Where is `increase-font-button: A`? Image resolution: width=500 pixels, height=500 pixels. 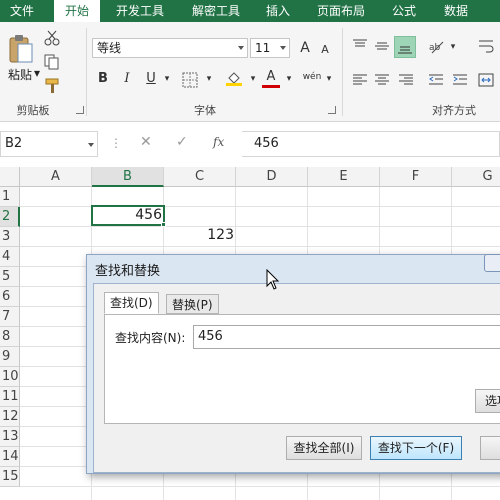
increase-font-button: A is located at coordinates (305, 48).